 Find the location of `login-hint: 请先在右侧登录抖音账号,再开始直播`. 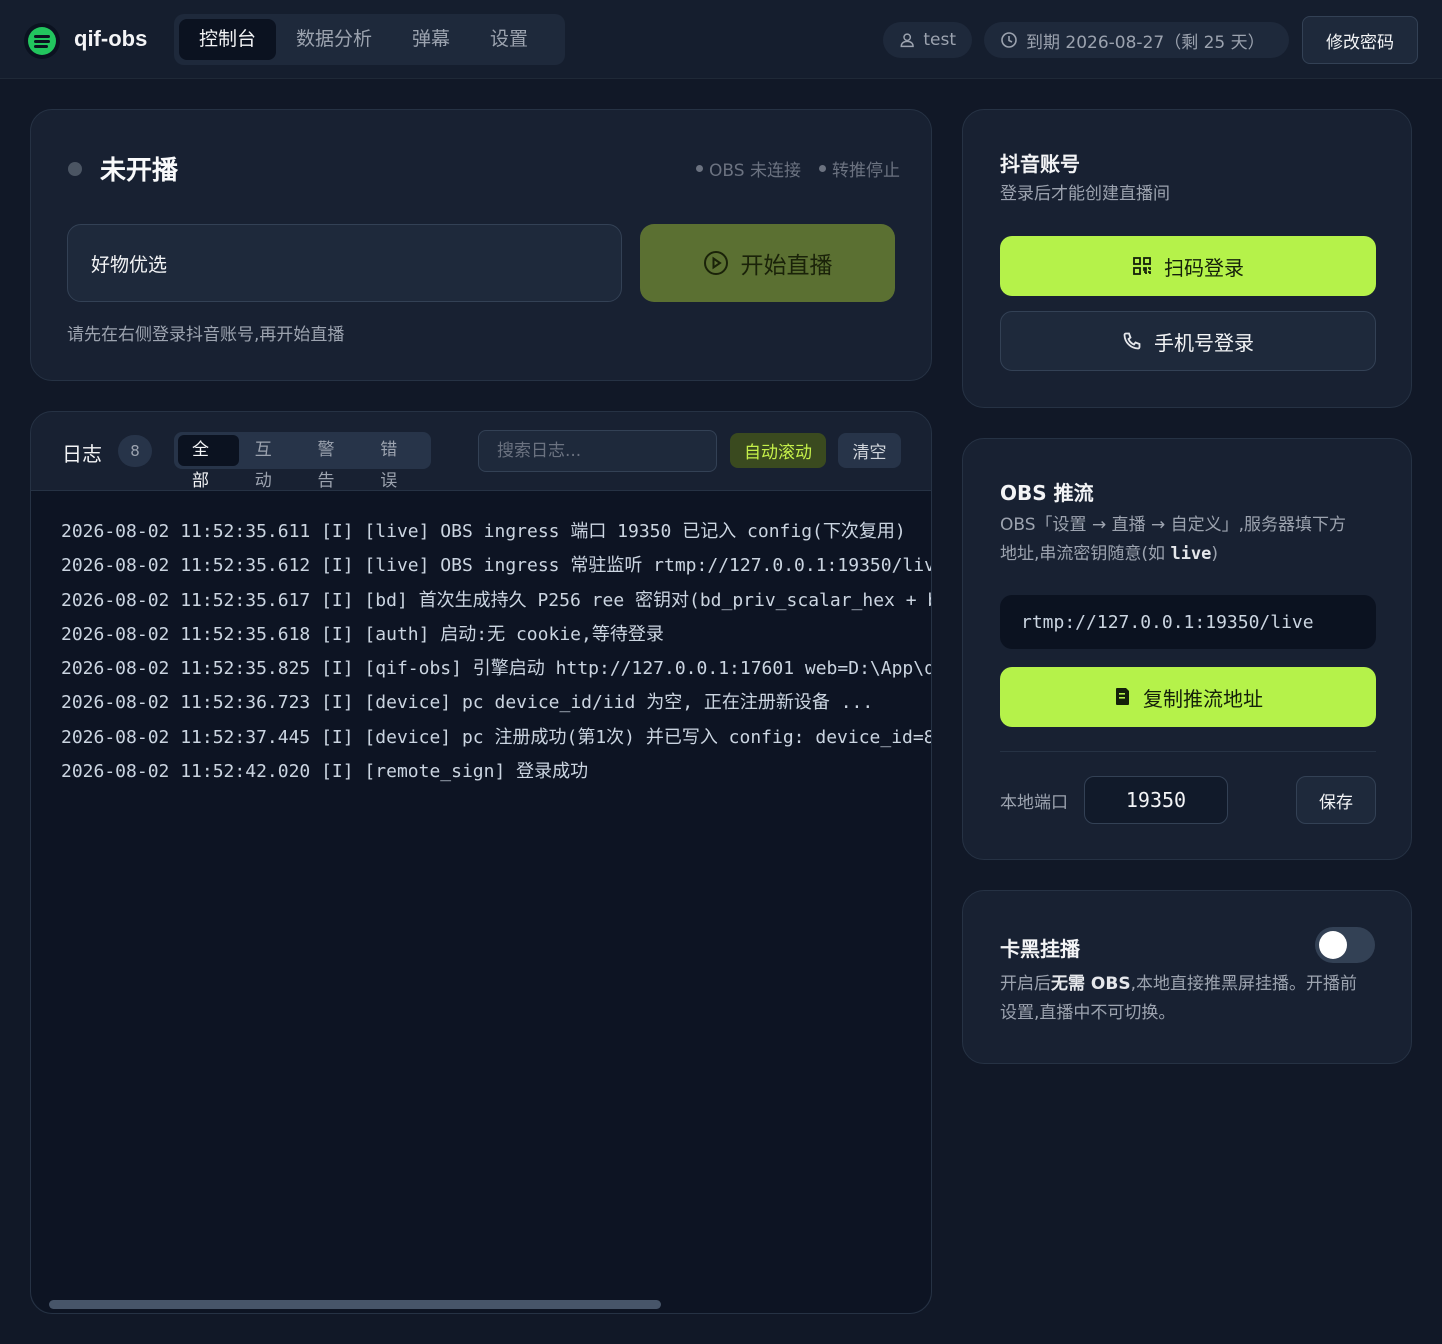

login-hint: 请先在右侧登录抖音账号,再开始直播 is located at coordinates (206, 335).